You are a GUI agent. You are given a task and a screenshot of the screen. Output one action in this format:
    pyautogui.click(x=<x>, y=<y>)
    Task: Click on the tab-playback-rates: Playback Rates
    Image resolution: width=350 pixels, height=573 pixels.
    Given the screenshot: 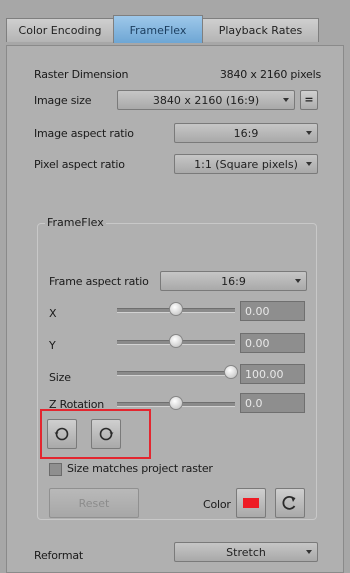 What is the action you would take?
    pyautogui.click(x=260, y=30)
    